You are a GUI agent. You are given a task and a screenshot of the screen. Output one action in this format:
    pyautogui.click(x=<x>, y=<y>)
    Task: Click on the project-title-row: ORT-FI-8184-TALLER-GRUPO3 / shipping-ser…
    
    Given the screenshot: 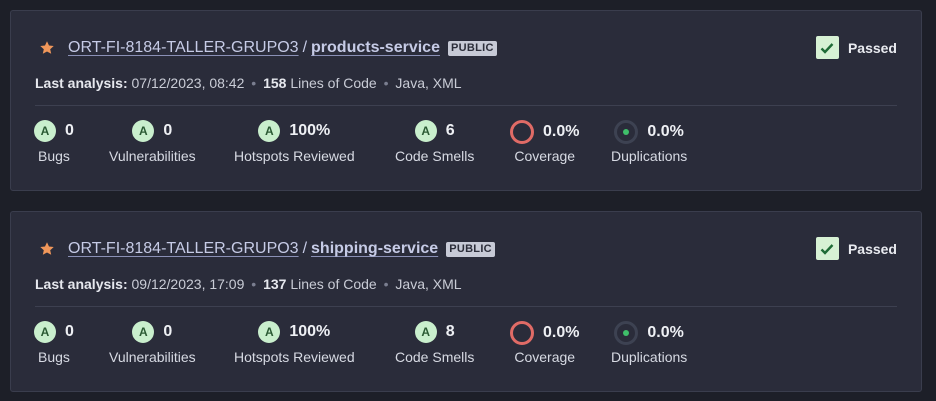 What is the action you would take?
    pyautogui.click(x=267, y=249)
    